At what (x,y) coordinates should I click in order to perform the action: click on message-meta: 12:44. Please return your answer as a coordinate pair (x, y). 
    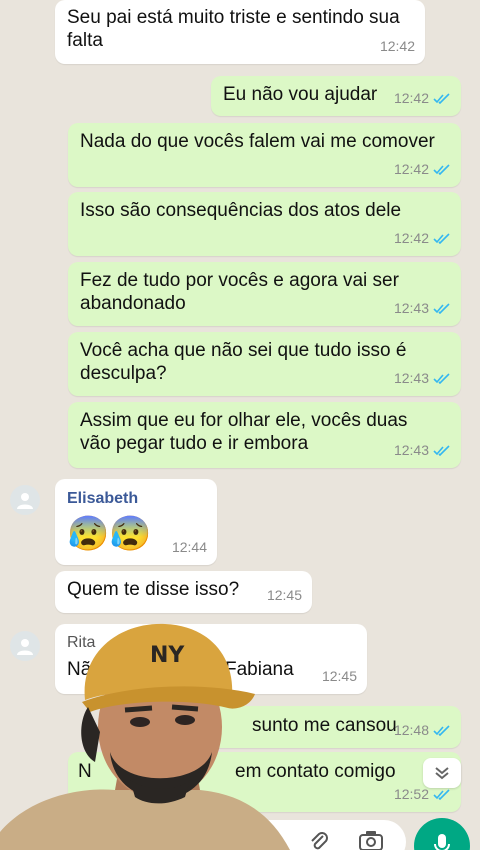
    Looking at the image, I should click on (189, 547).